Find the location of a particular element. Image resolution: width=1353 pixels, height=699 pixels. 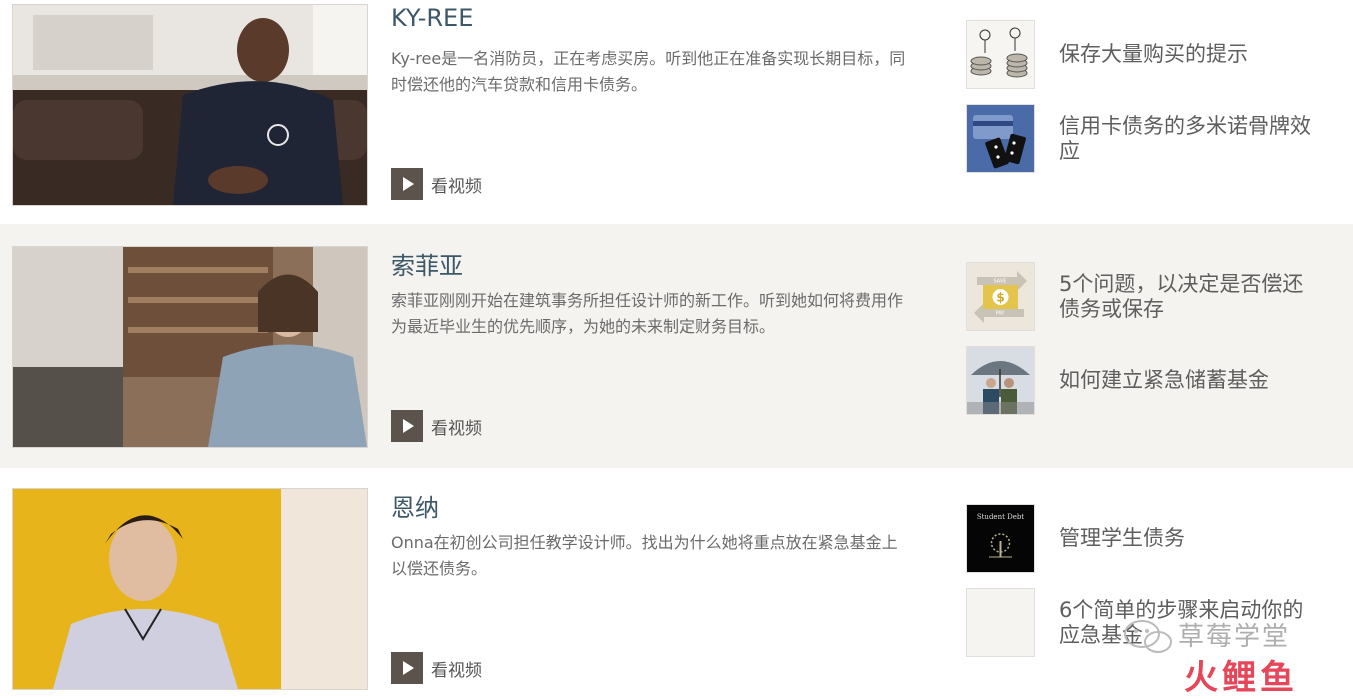

related-link: $ SAVE PAY 5个问题，以决定是否偿还债务或保存 is located at coordinates (1142, 296).